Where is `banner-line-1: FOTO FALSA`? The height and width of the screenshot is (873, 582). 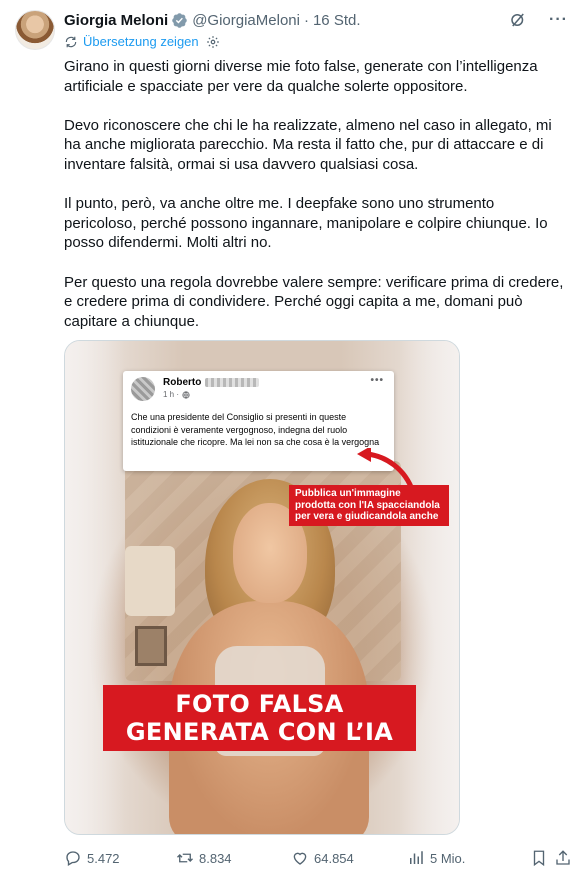
banner-line-1: FOTO FALSA is located at coordinates (259, 704).